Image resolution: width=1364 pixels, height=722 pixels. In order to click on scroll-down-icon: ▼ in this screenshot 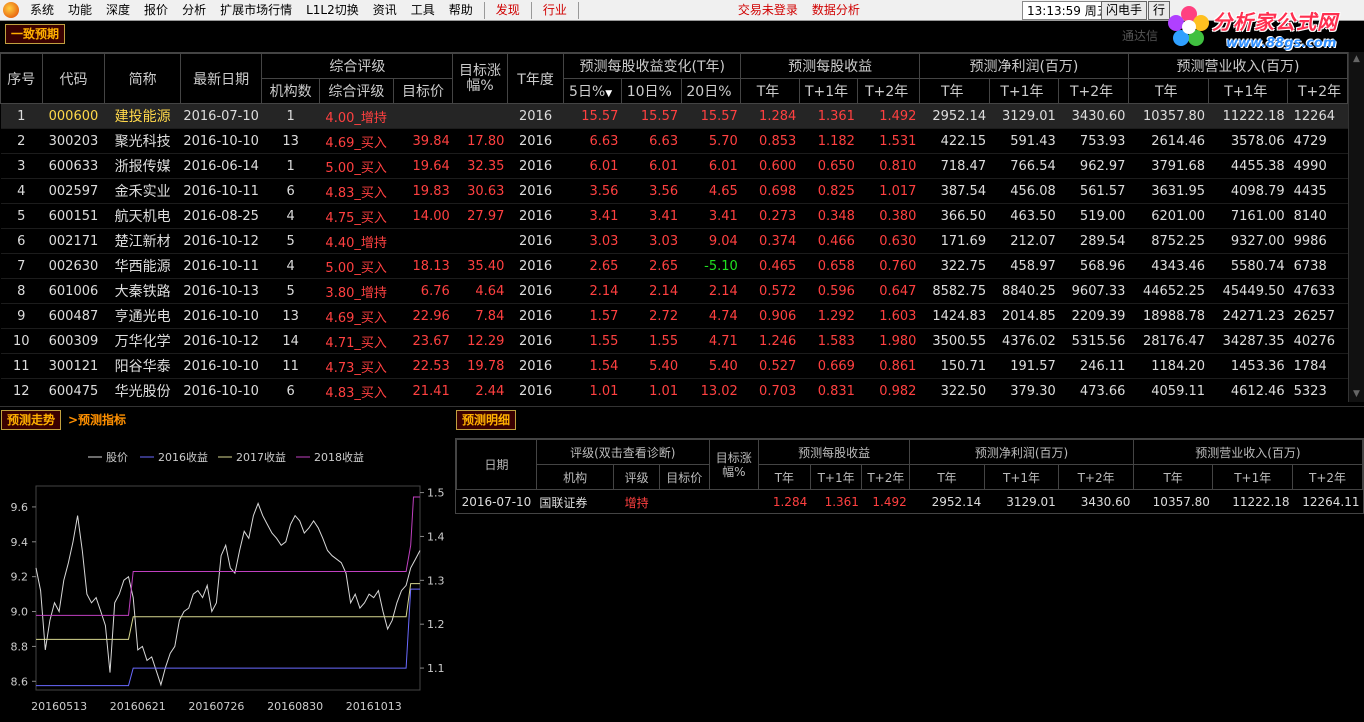, I will do `click(1356, 394)`.